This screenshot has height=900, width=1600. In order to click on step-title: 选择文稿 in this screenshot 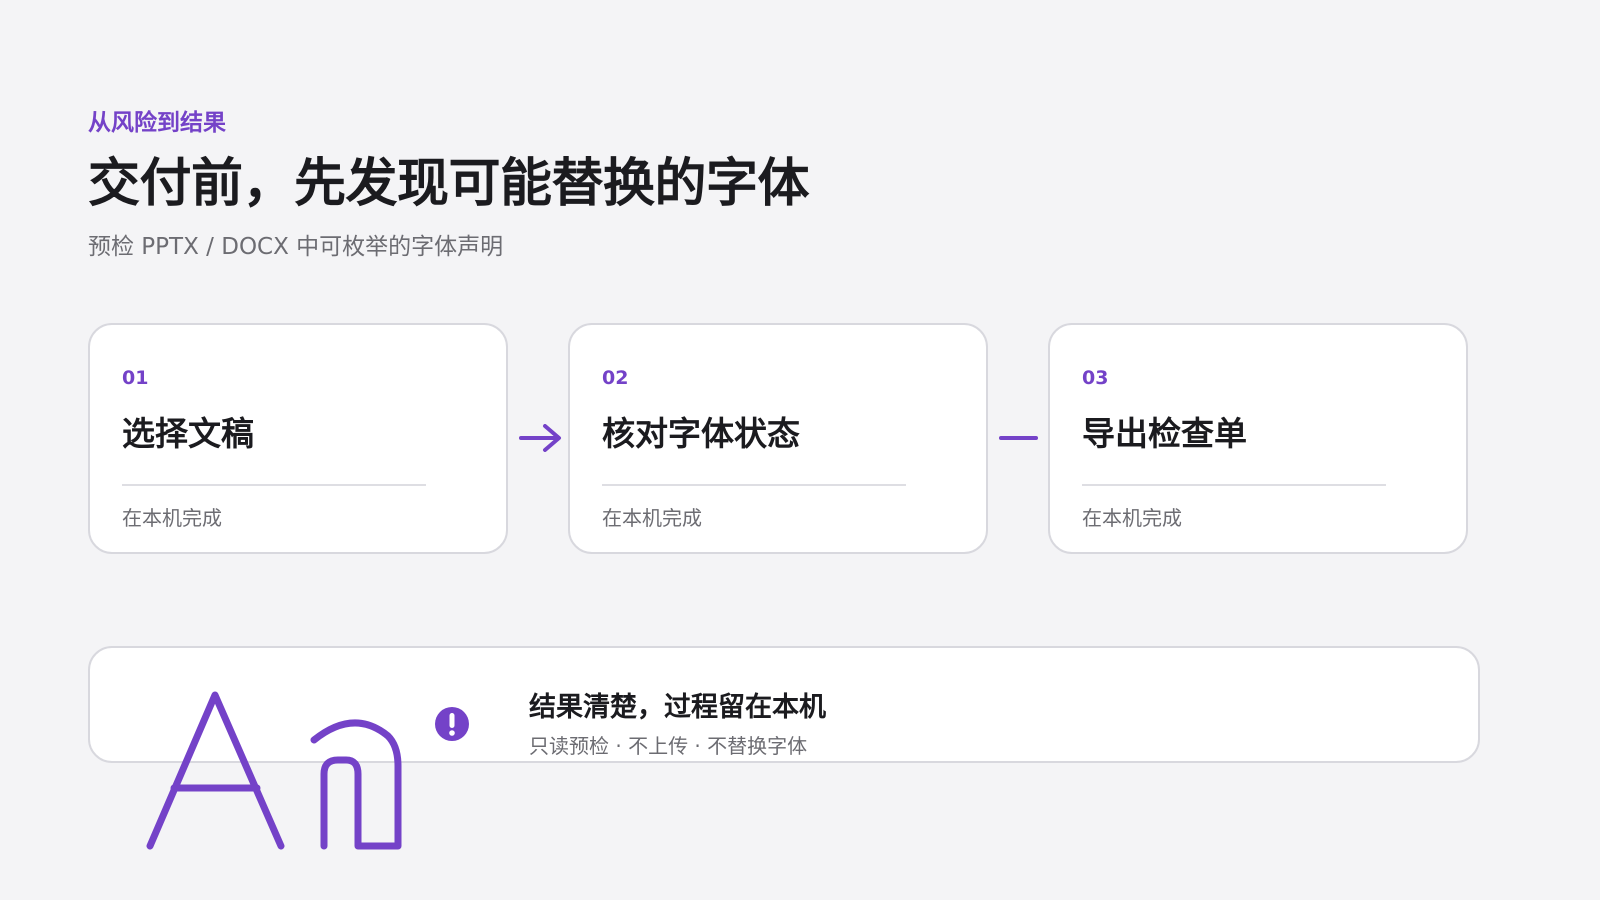, I will do `click(188, 433)`.